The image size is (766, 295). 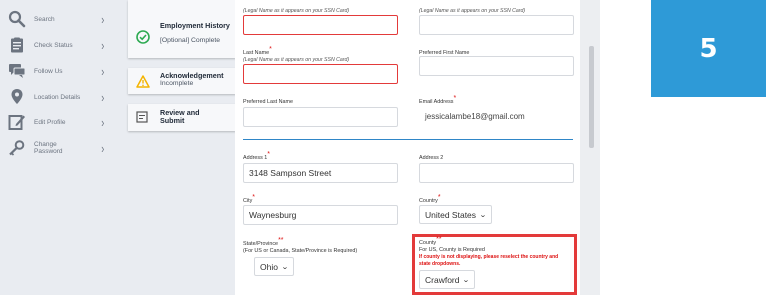 I want to click on last-name-label: Last Name*, so click(x=257, y=51).